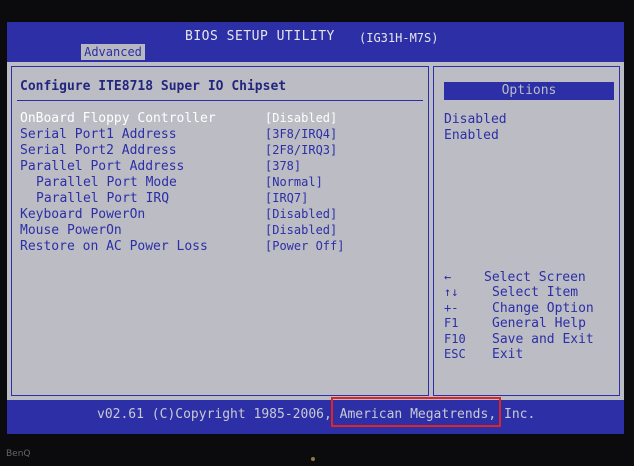 Image resolution: width=634 pixels, height=466 pixels. Describe the element at coordinates (221, 199) in the screenshot. I see `setting-row-parallel-port-irq: Parallel Port IRQ [IRQ7]` at that location.